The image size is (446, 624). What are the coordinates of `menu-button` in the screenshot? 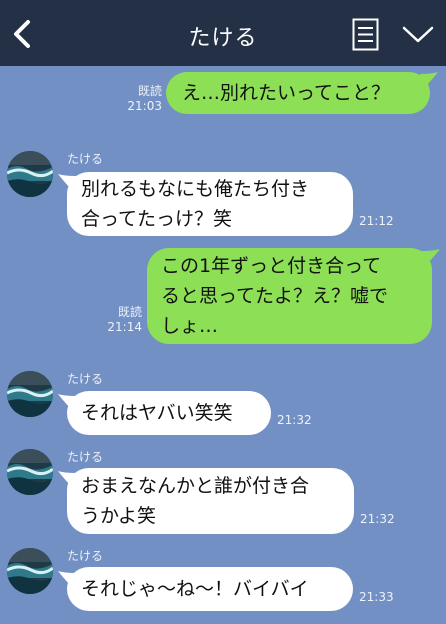 It's located at (365, 34).